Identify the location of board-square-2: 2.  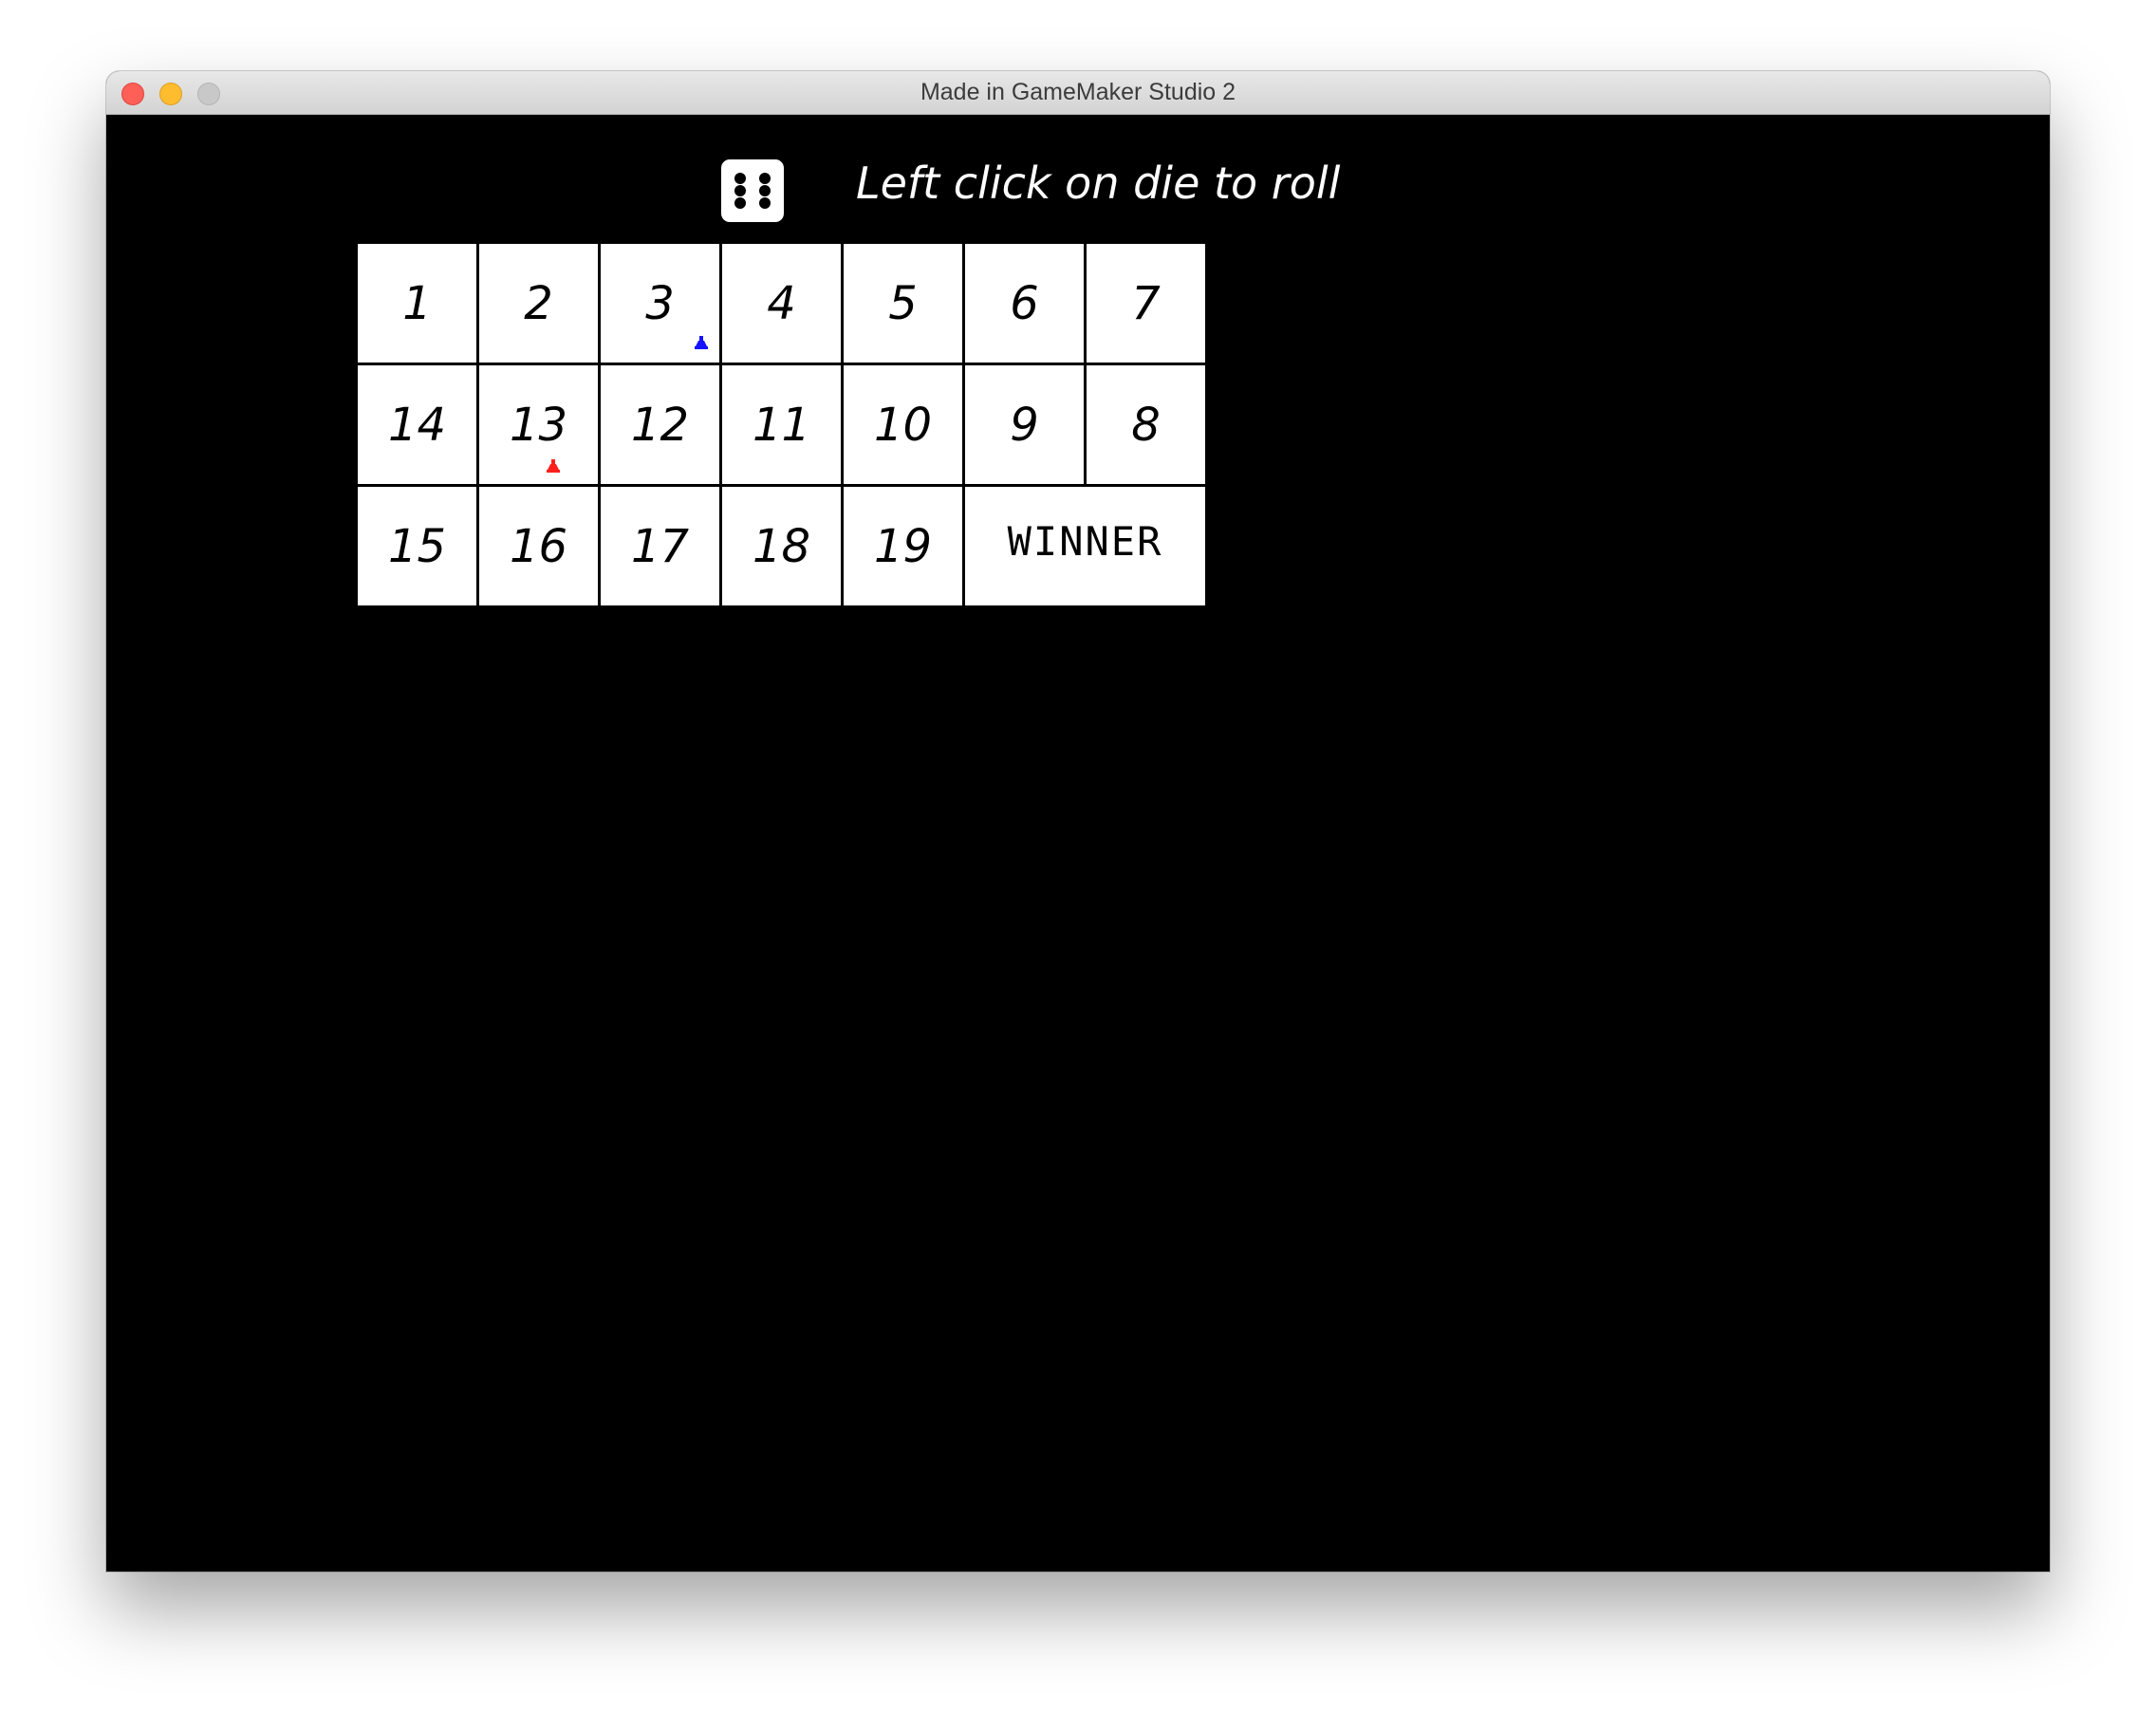
(538, 304).